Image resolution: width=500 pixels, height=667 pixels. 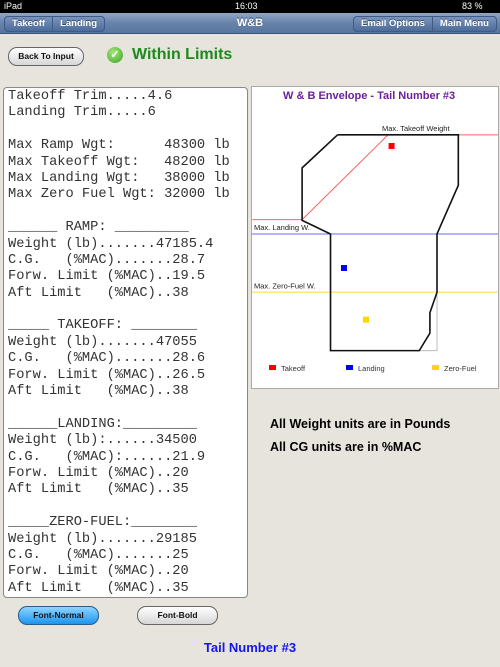 What do you see at coordinates (177, 615) in the screenshot?
I see `font-bold-button: Font-Bold` at bounding box center [177, 615].